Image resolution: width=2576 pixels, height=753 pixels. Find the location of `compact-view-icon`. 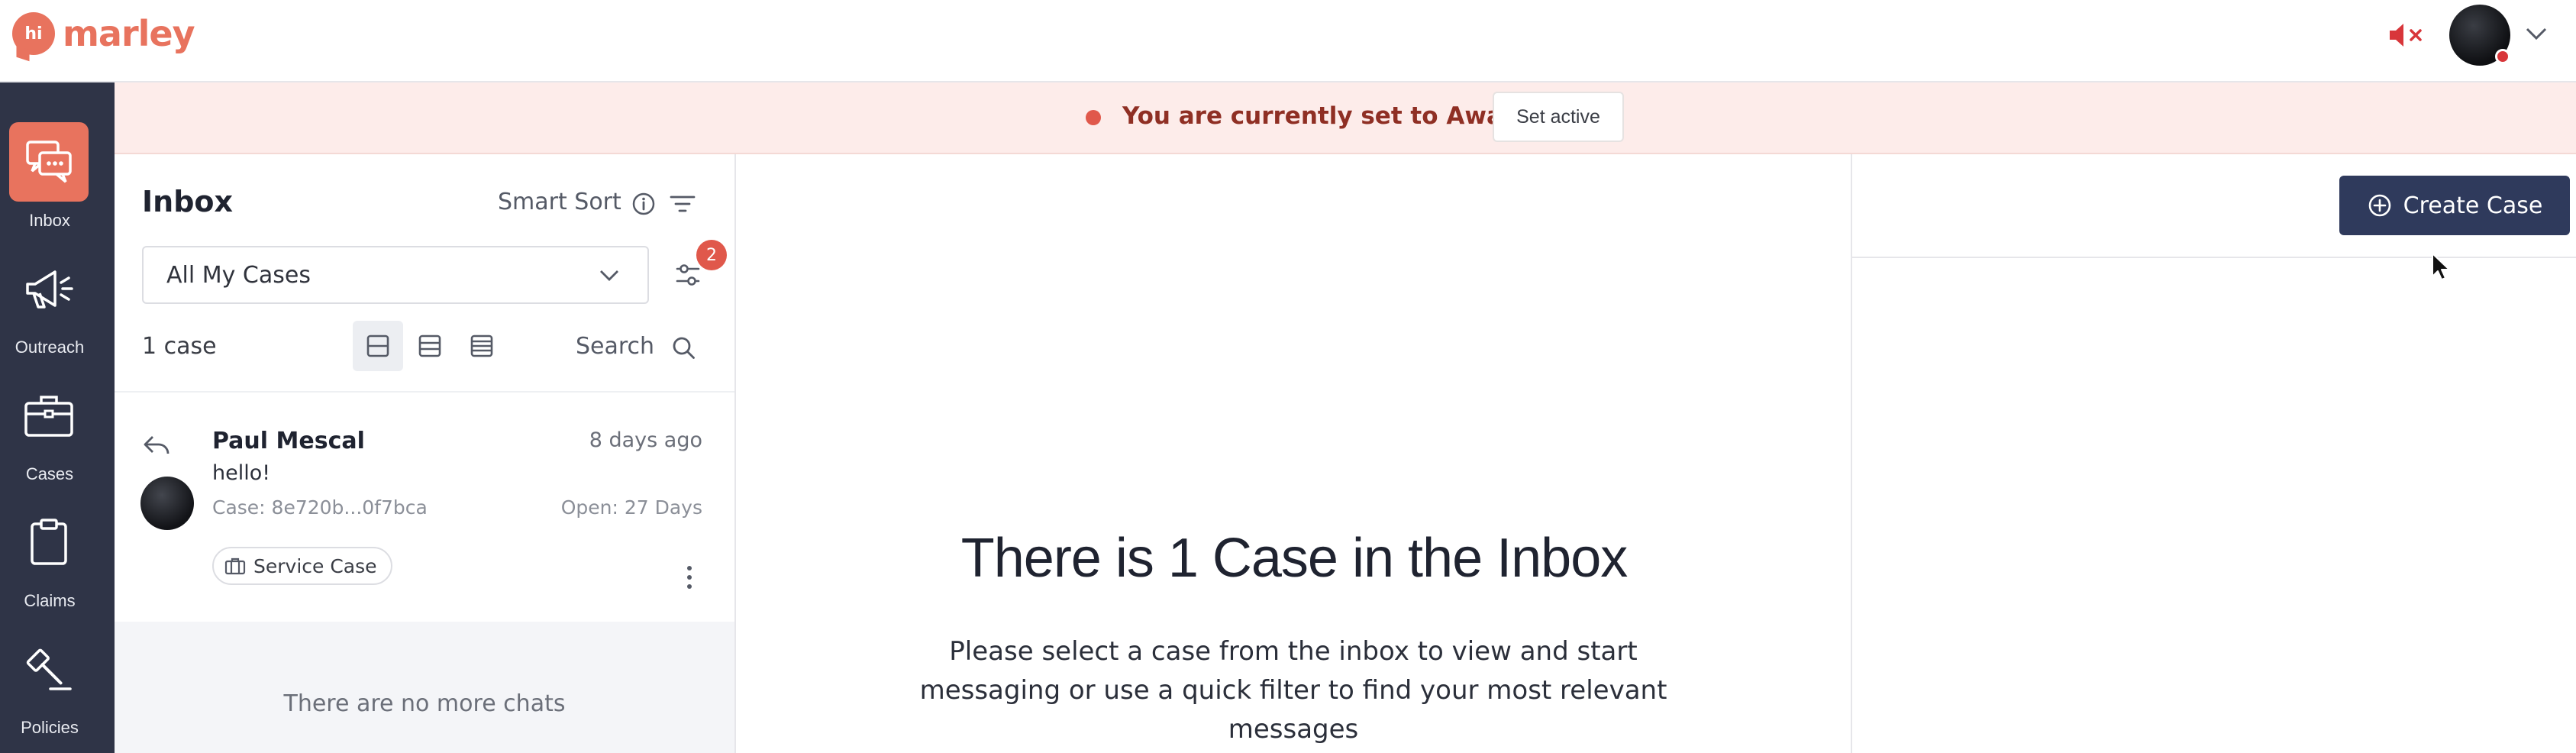

compact-view-icon is located at coordinates (429, 345).